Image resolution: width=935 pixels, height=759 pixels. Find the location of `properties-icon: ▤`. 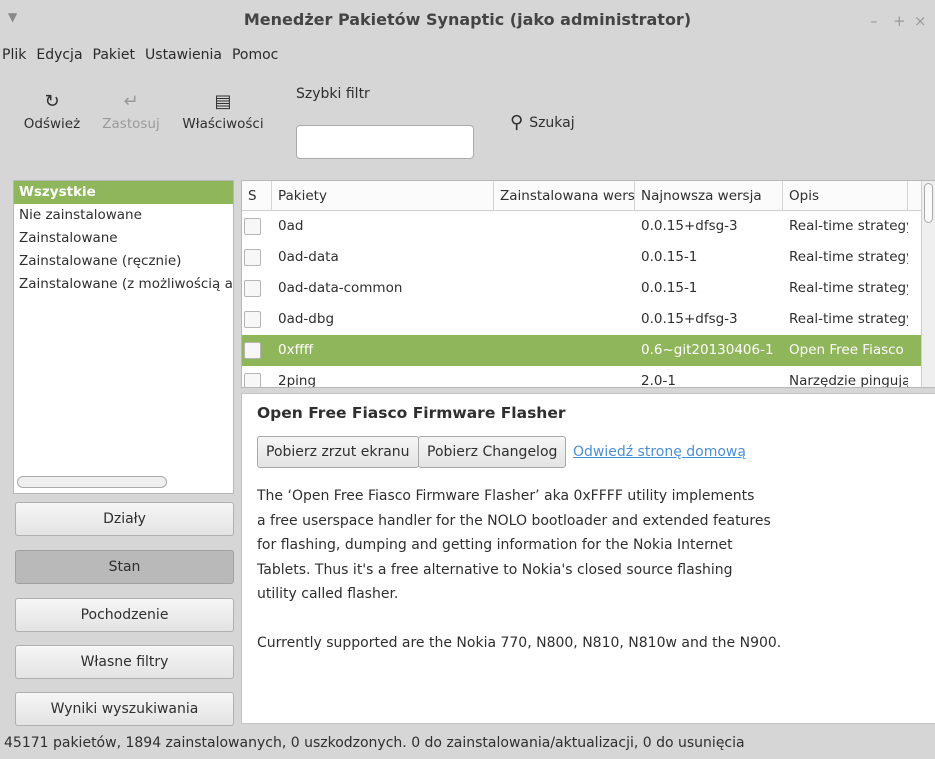

properties-icon: ▤ is located at coordinates (223, 101).